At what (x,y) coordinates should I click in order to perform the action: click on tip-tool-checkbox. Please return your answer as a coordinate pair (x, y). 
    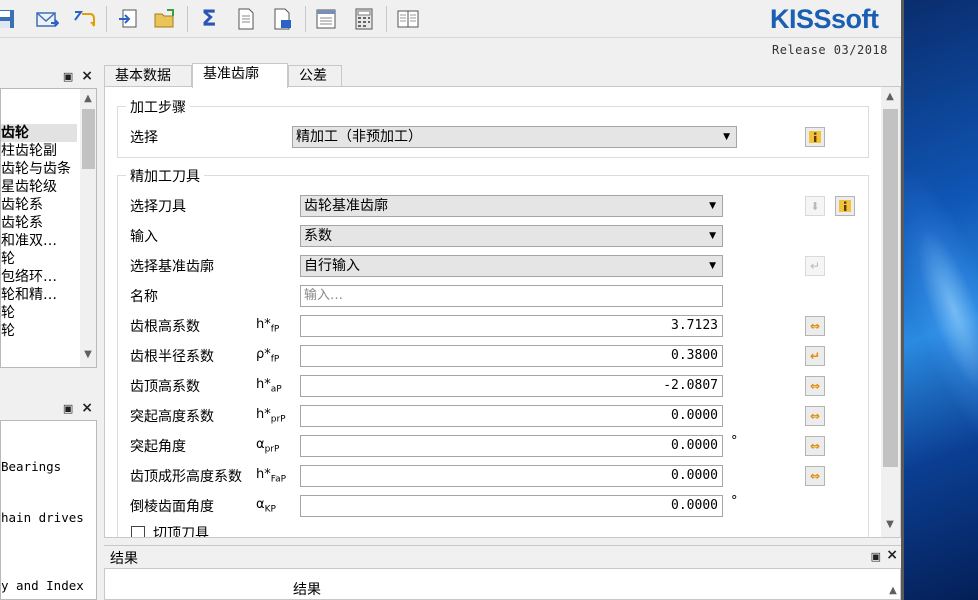
    Looking at the image, I should click on (138, 531).